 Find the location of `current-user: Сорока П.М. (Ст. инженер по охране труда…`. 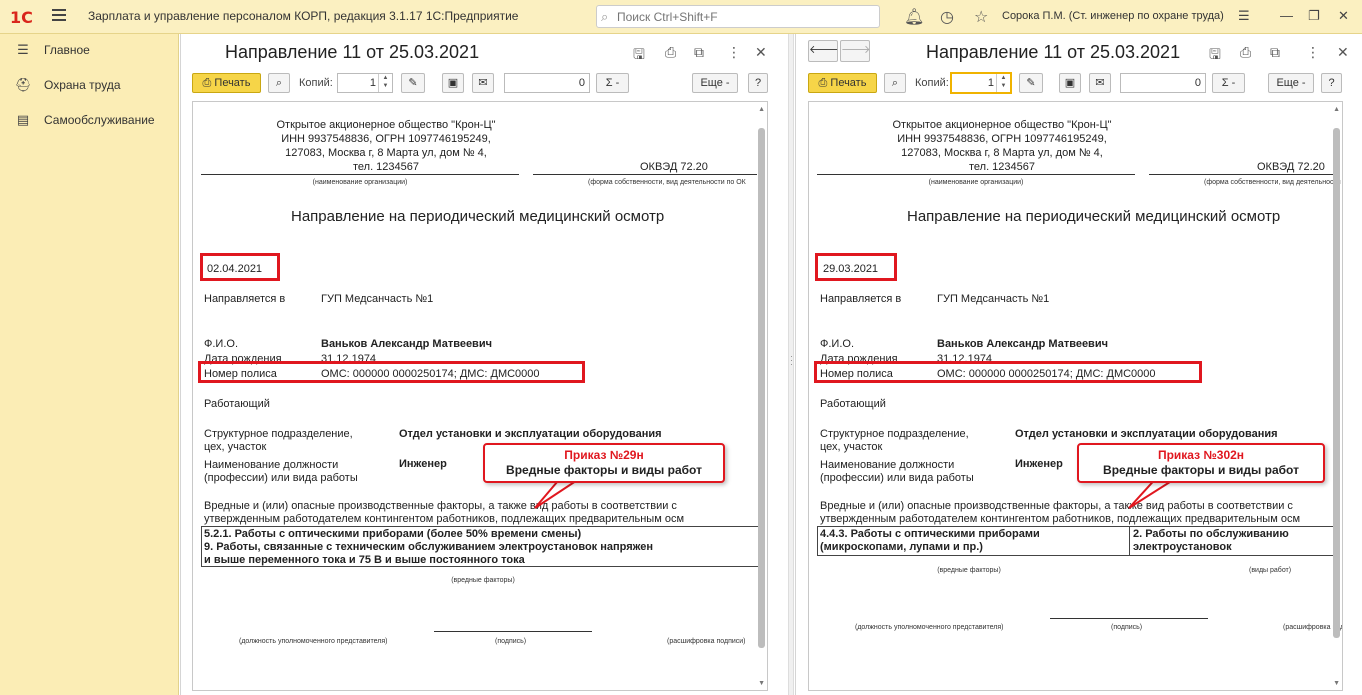

current-user: Сорока П.М. (Ст. инженер по охране труда… is located at coordinates (1113, 16).